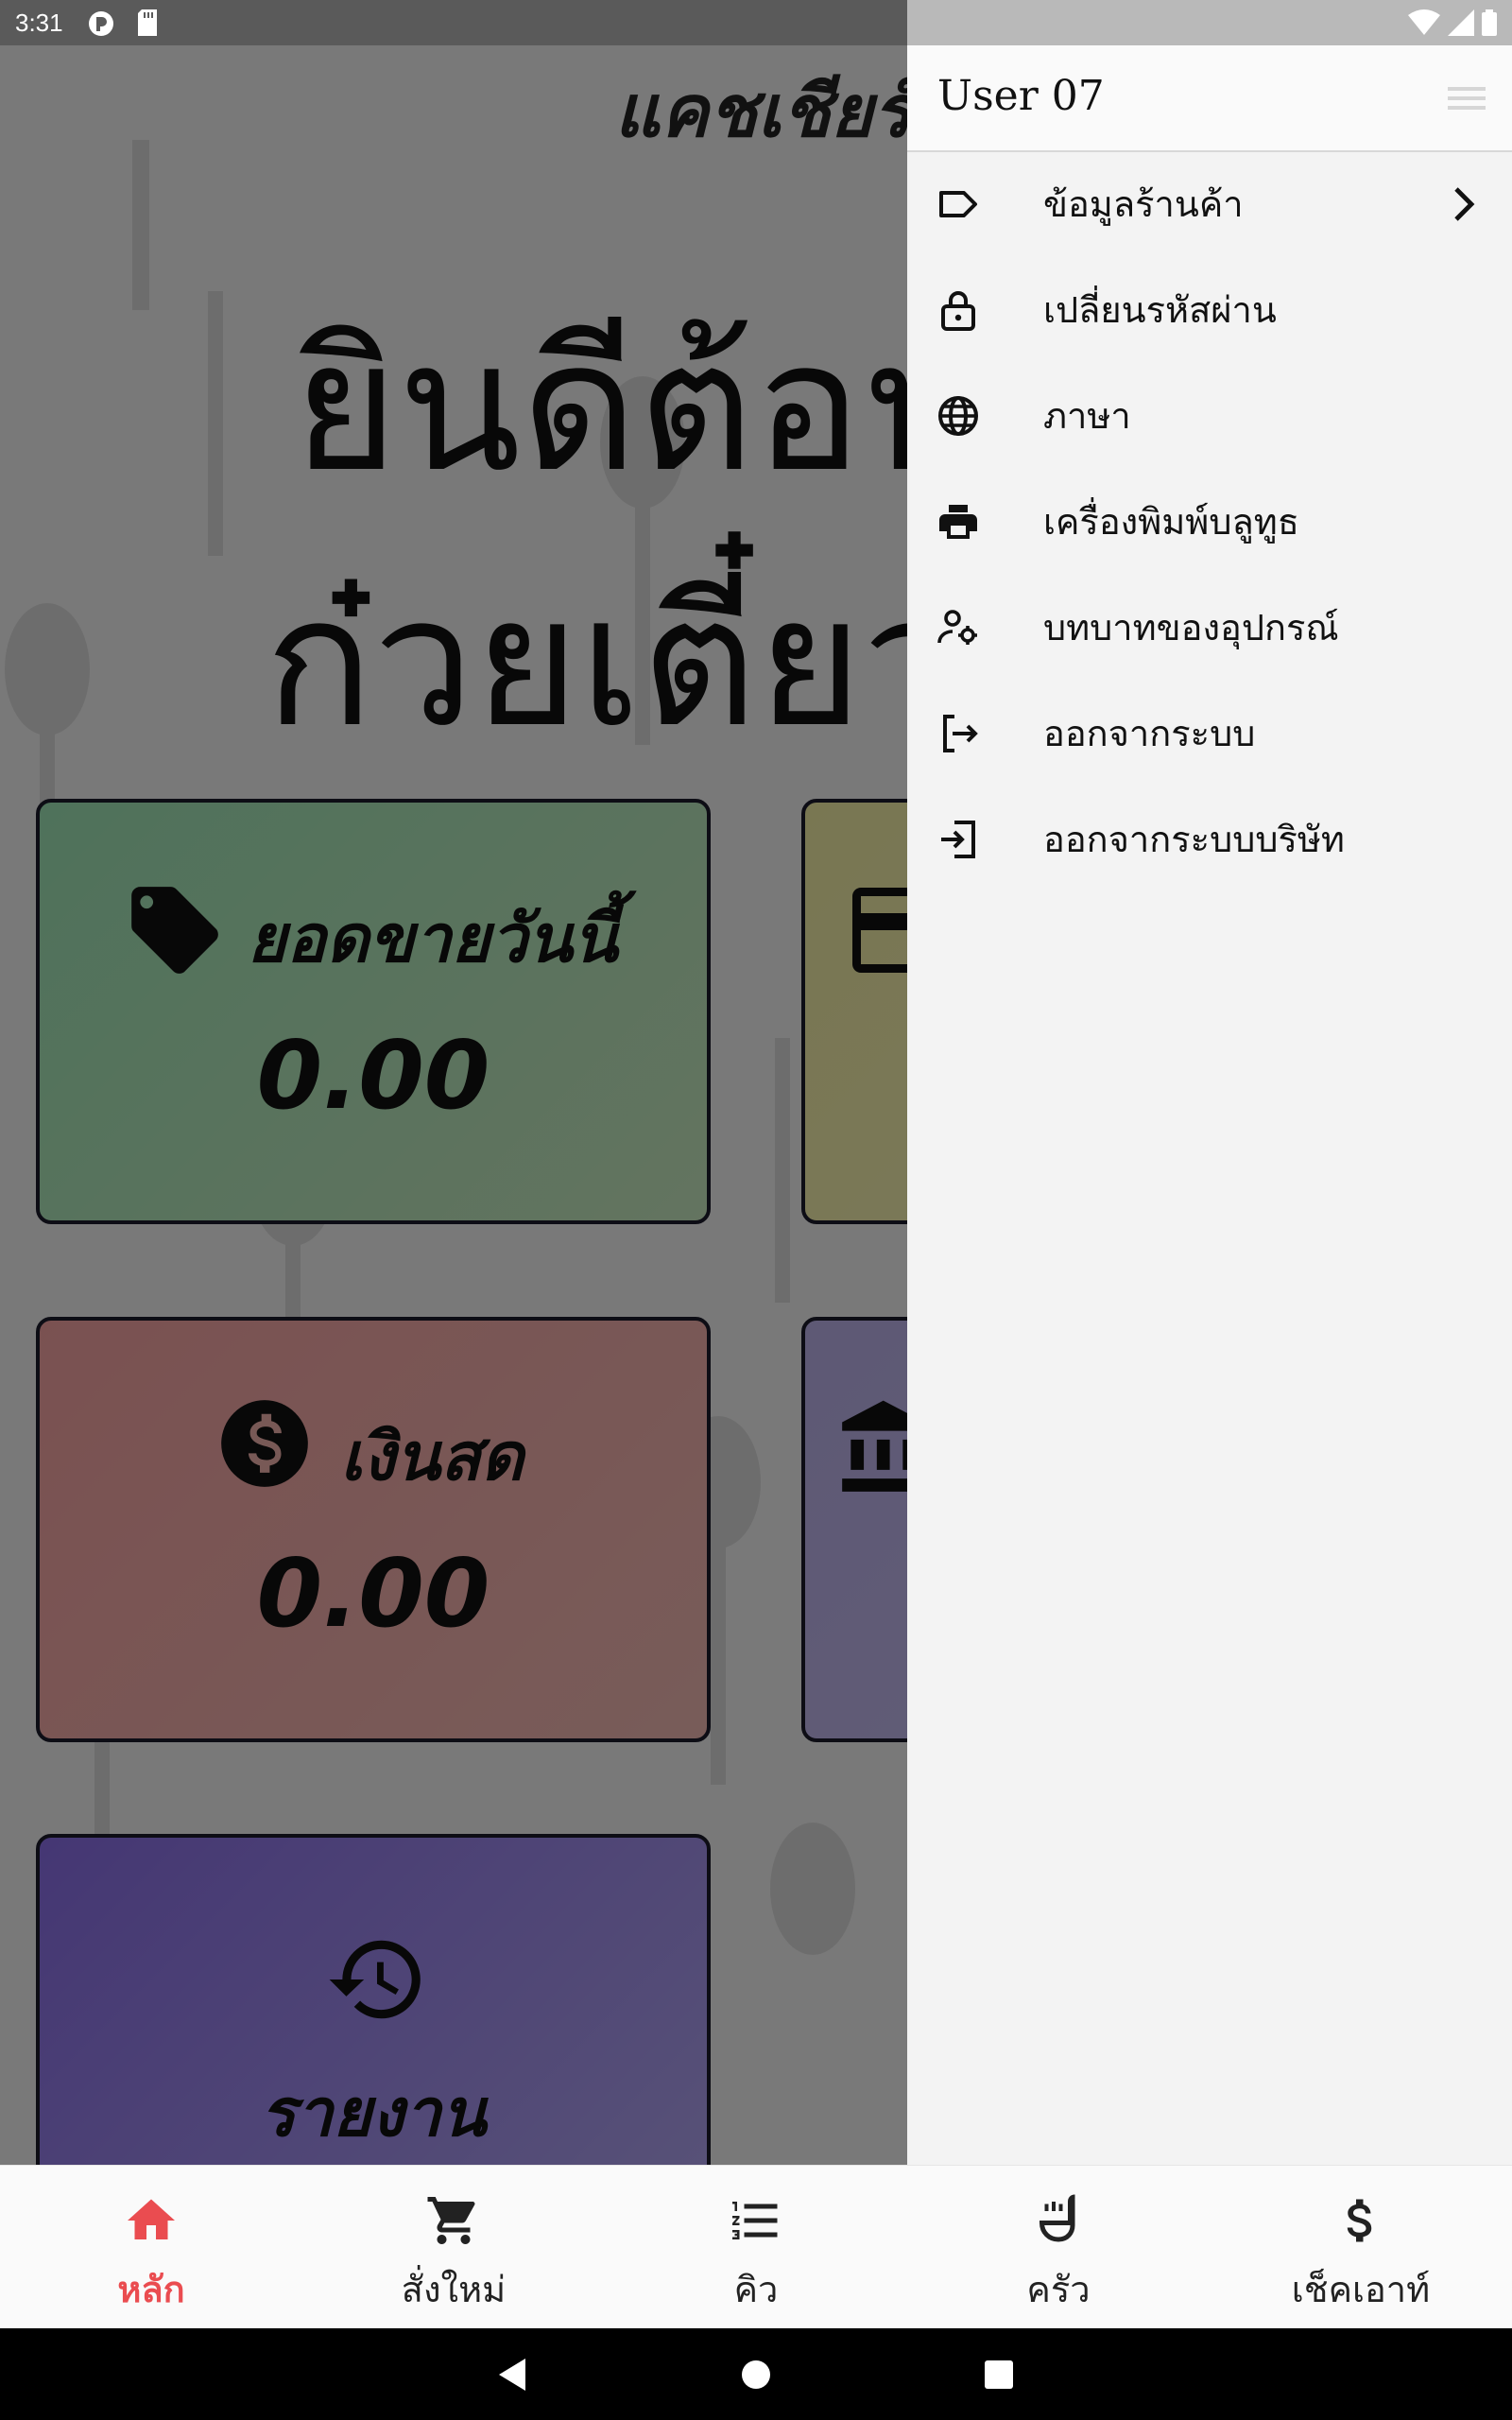 This screenshot has width=1512, height=2420. What do you see at coordinates (454, 2289) in the screenshot?
I see `nav-item-label: สั่งใหม่` at bounding box center [454, 2289].